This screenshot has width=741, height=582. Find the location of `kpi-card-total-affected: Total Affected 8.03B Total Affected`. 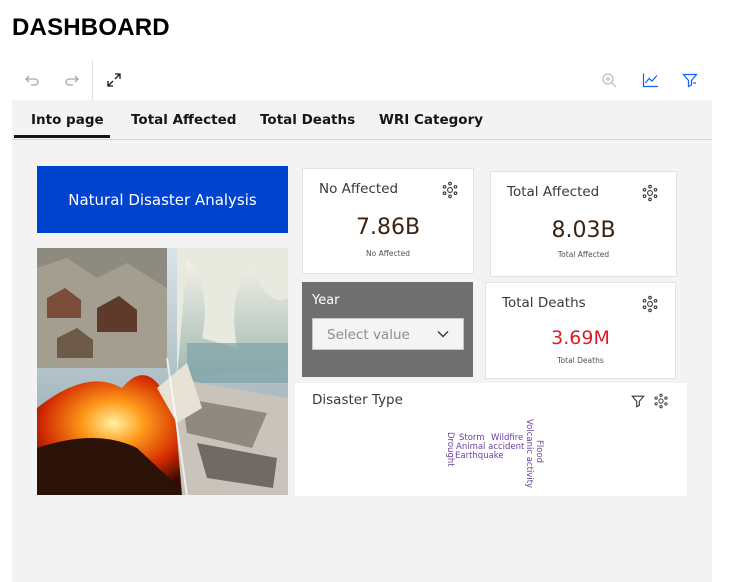

kpi-card-total-affected: Total Affected 8.03B Total Affected is located at coordinates (583, 224).